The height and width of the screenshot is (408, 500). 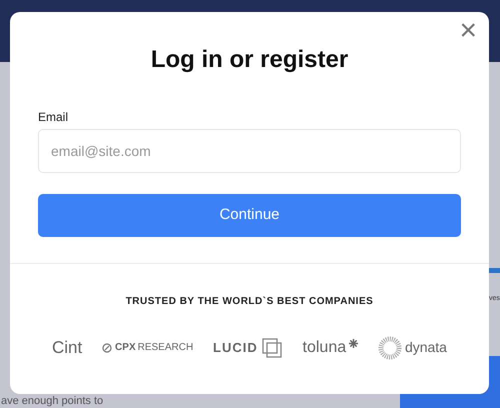 I want to click on trusted-heading: TRUSTED BY THE WORLD`S BEST COMPANIES, so click(x=249, y=302).